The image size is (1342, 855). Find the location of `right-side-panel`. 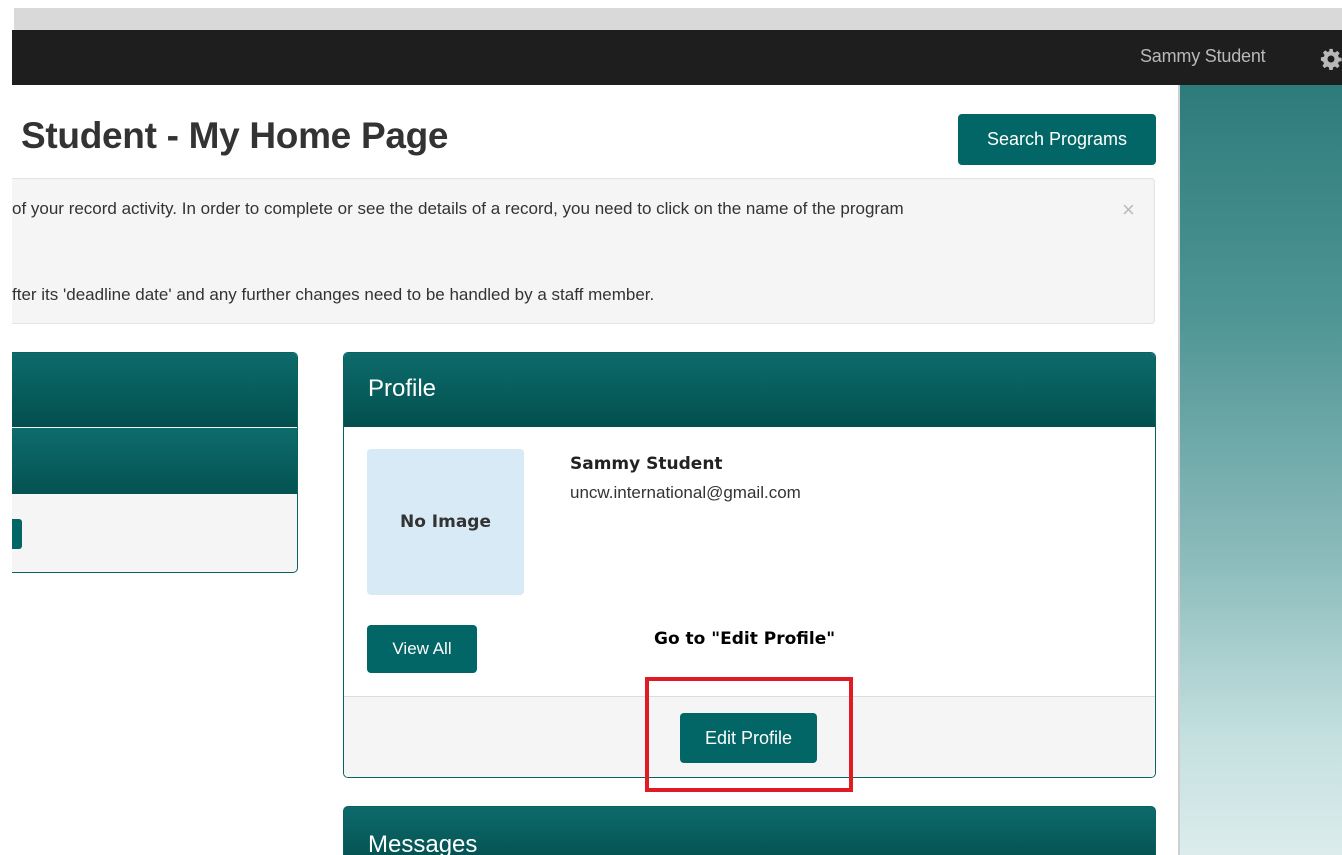

right-side-panel is located at coordinates (1260, 470).